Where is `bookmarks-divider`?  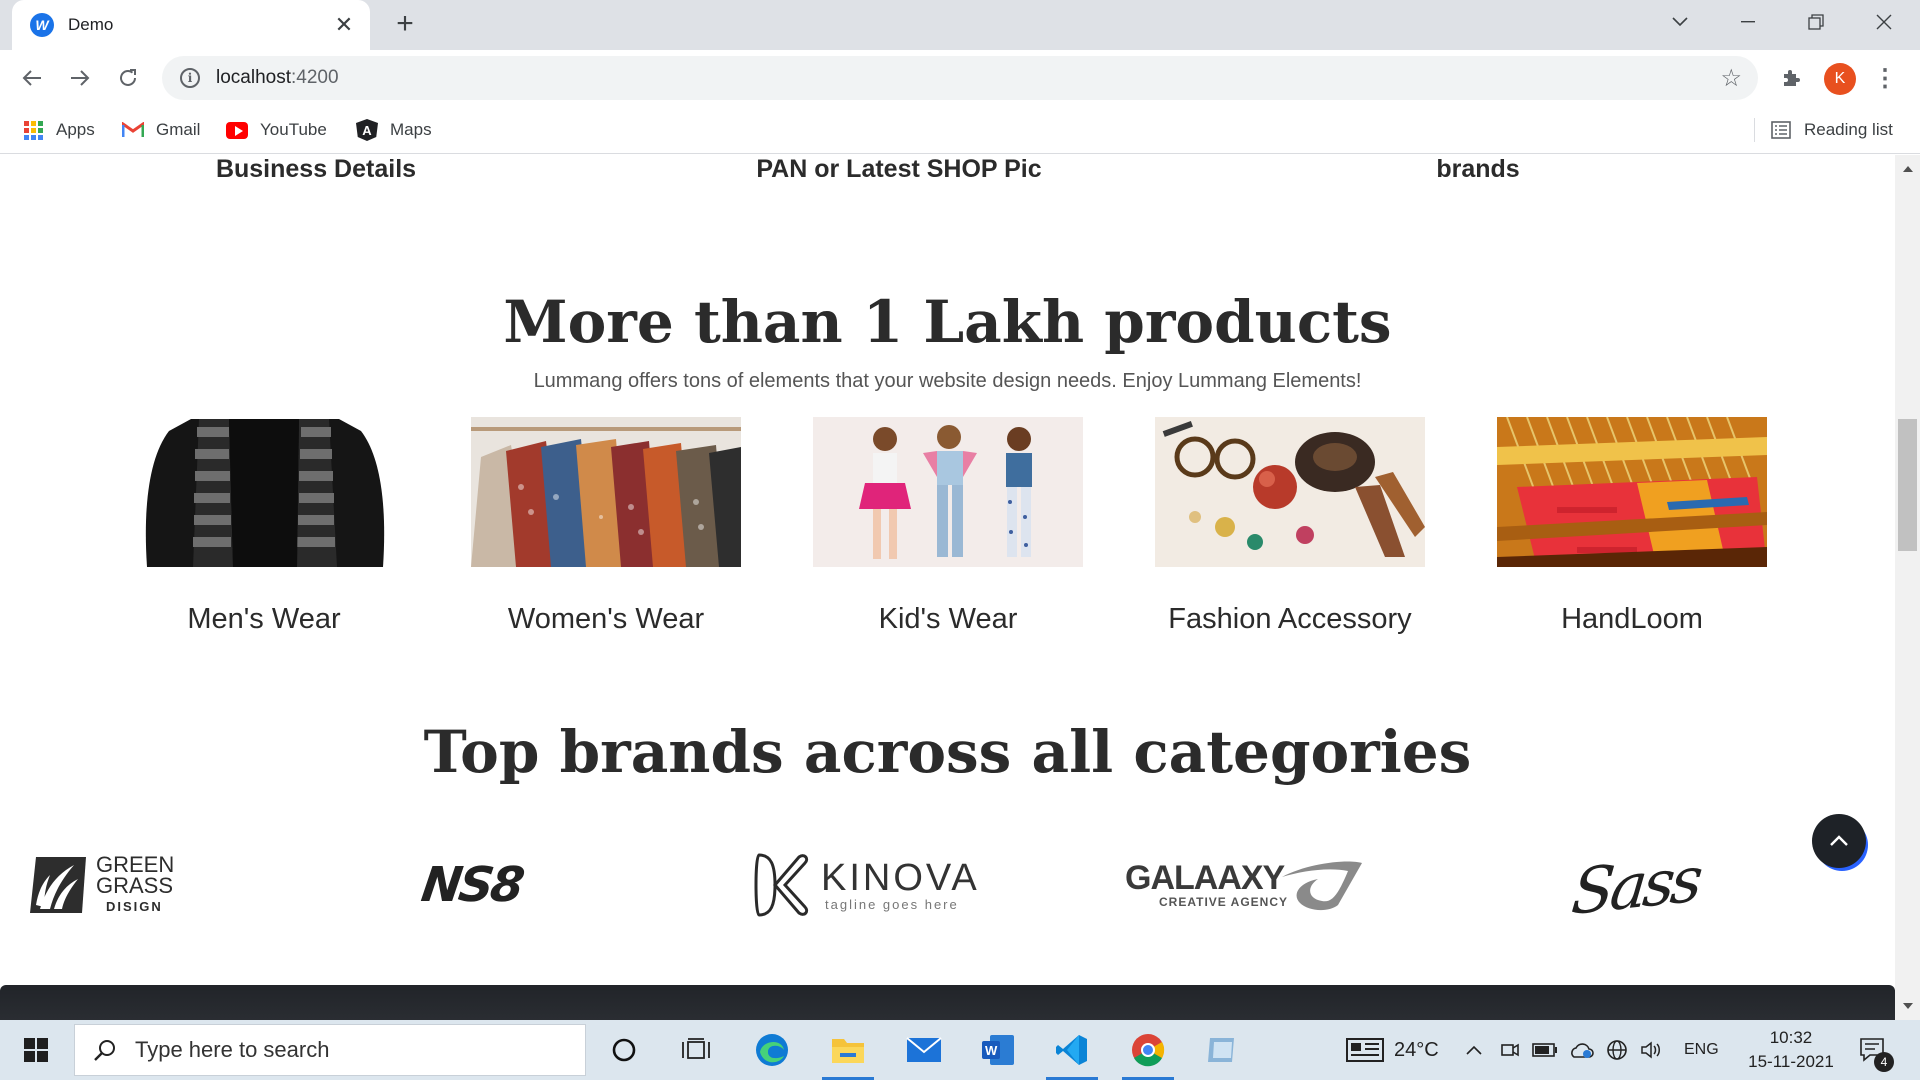 bookmarks-divider is located at coordinates (1754, 130).